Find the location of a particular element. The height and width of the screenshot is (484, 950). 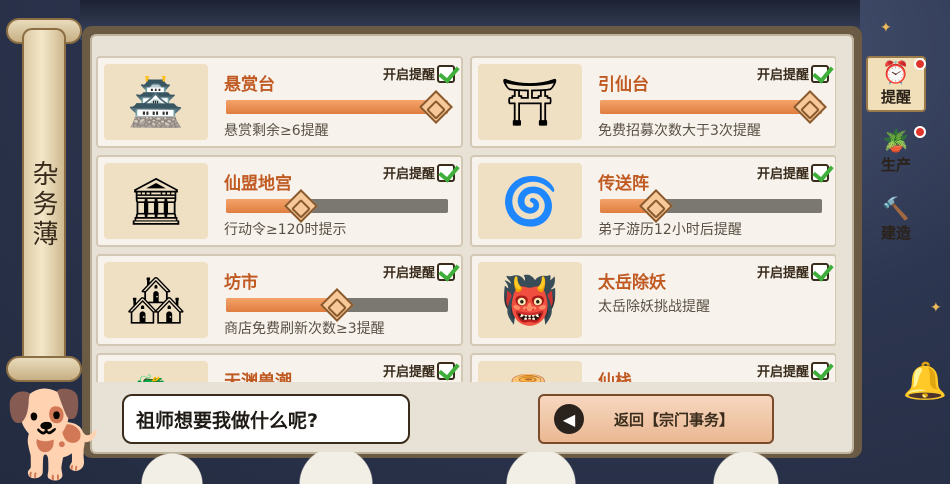

card-description: 弟子游历12小时后提醒 is located at coordinates (670, 230).